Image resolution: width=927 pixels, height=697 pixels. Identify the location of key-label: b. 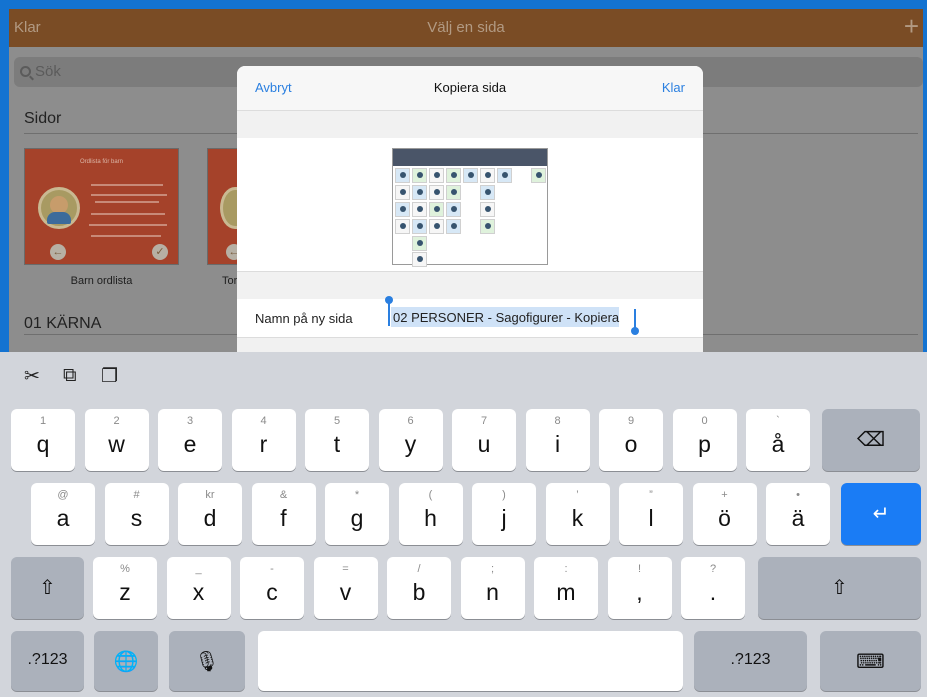
(419, 592).